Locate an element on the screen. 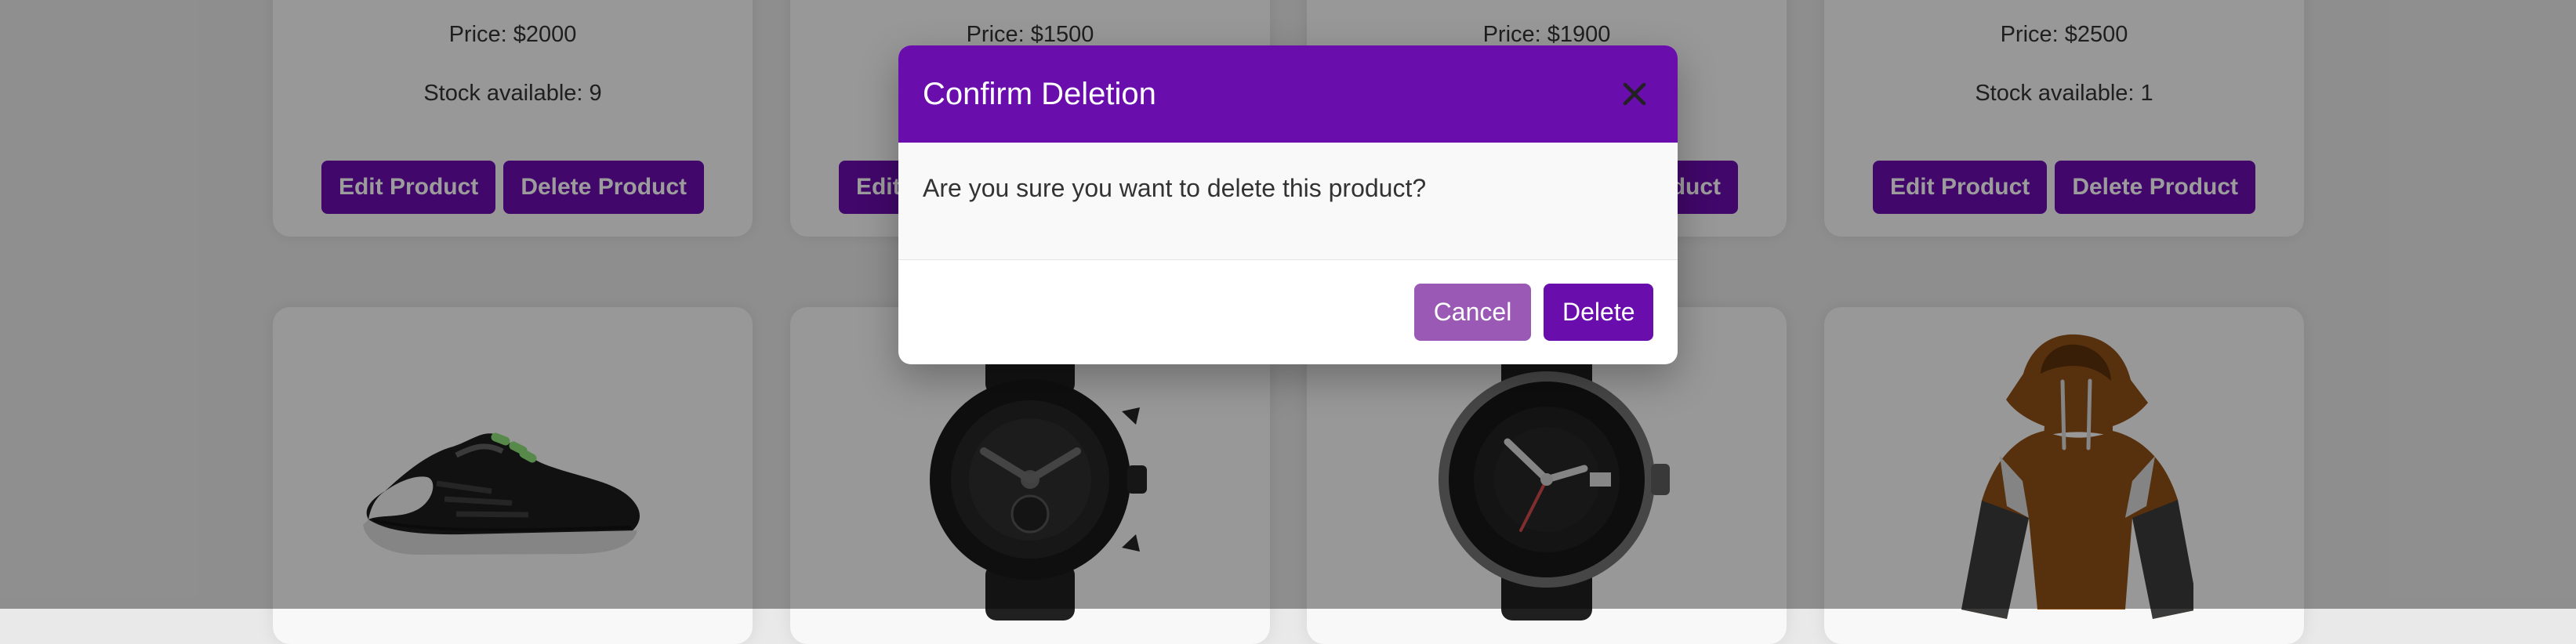  modal-title: Confirm Deletion is located at coordinates (1039, 94).